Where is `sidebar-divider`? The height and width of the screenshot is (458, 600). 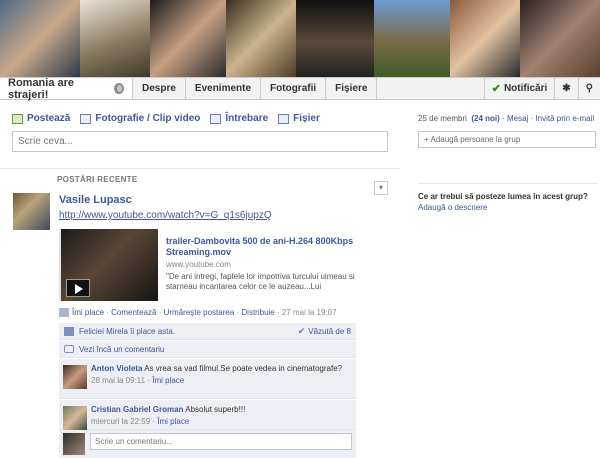 sidebar-divider is located at coordinates (508, 183).